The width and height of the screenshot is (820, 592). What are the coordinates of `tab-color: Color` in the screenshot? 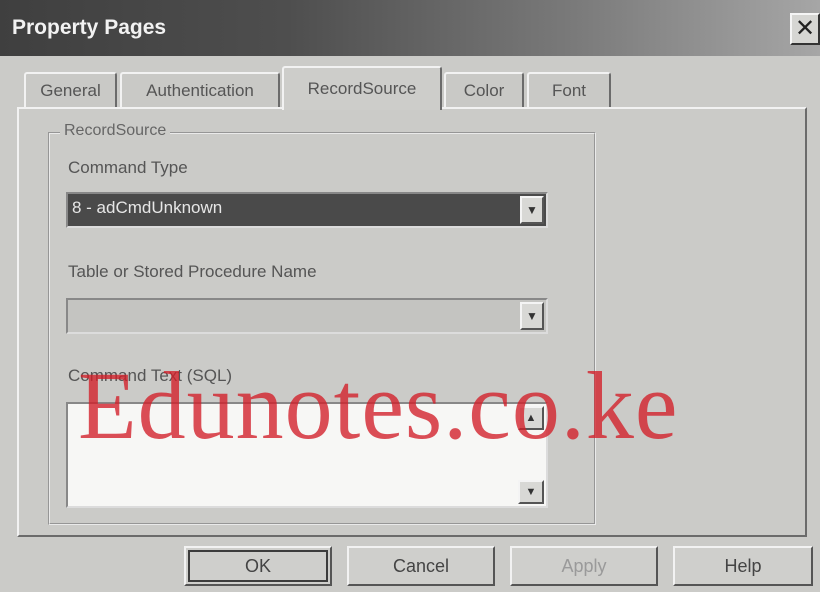 It's located at (484, 90).